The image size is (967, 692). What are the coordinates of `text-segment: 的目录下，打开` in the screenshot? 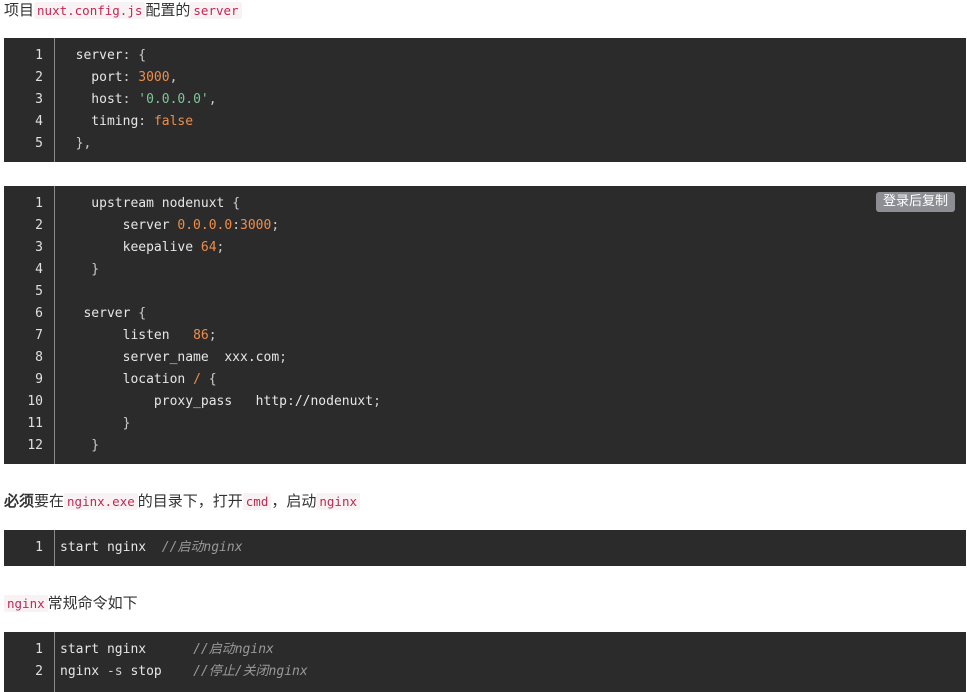 It's located at (190, 501).